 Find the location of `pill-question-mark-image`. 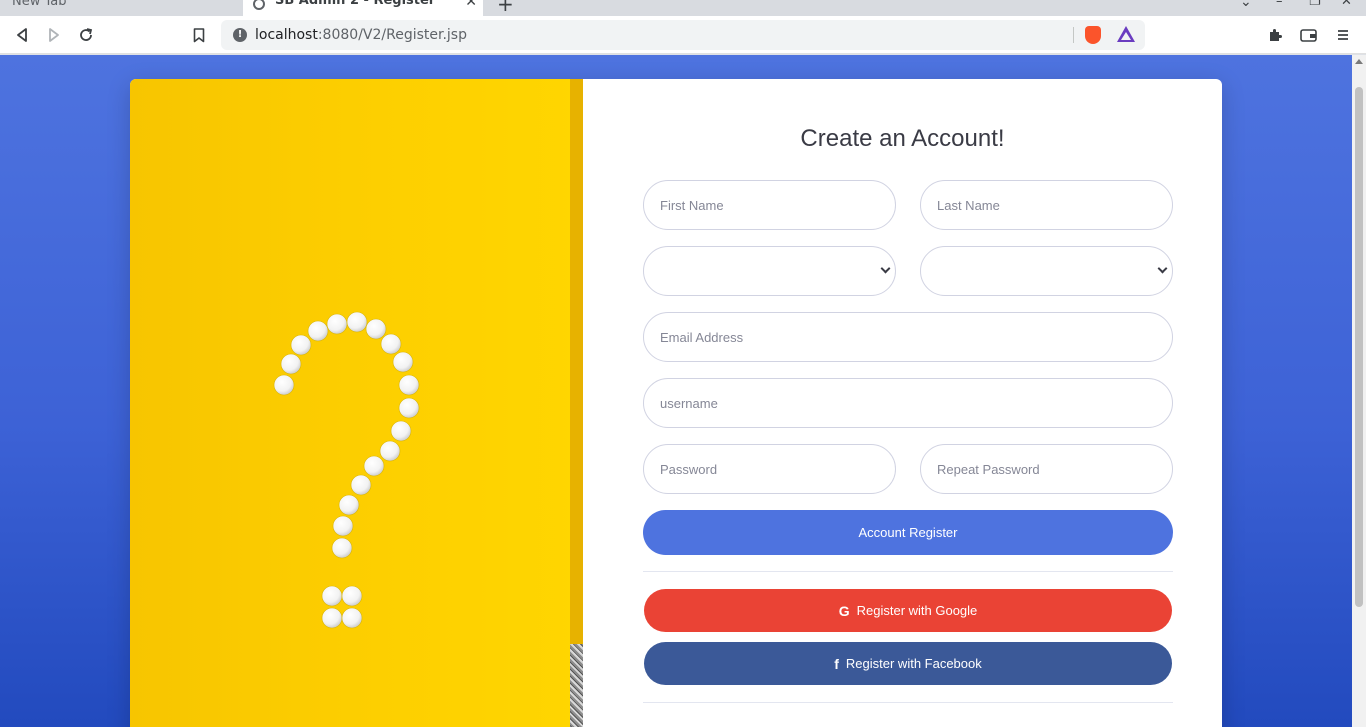

pill-question-mark-image is located at coordinates (346, 470).